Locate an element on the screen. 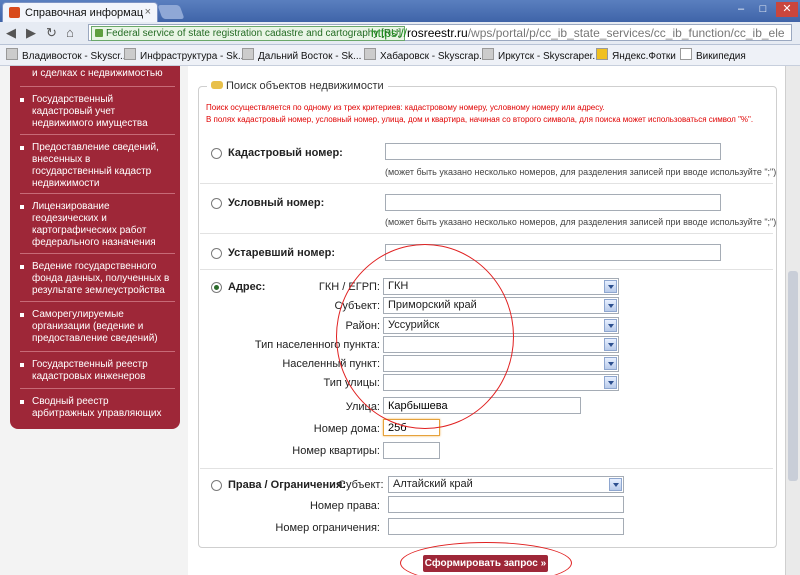  gkn-egrp-label: ГКН / ЕГРП: is located at coordinates (349, 287).